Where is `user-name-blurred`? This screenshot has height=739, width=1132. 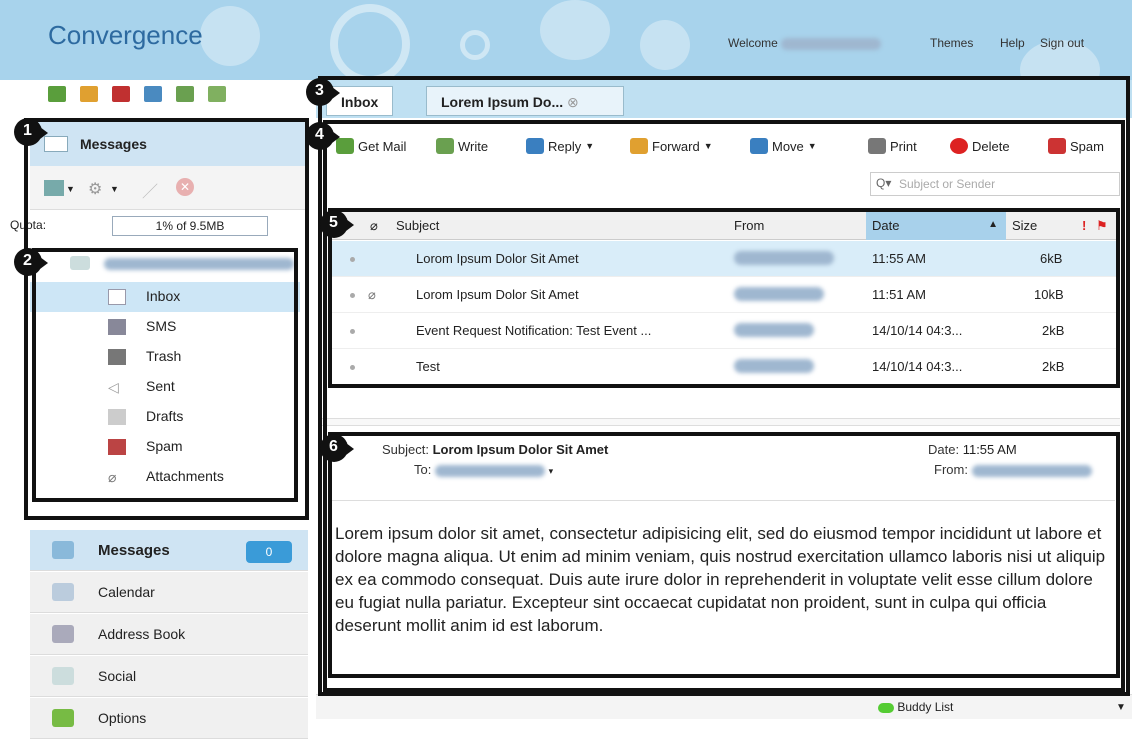 user-name-blurred is located at coordinates (831, 43).